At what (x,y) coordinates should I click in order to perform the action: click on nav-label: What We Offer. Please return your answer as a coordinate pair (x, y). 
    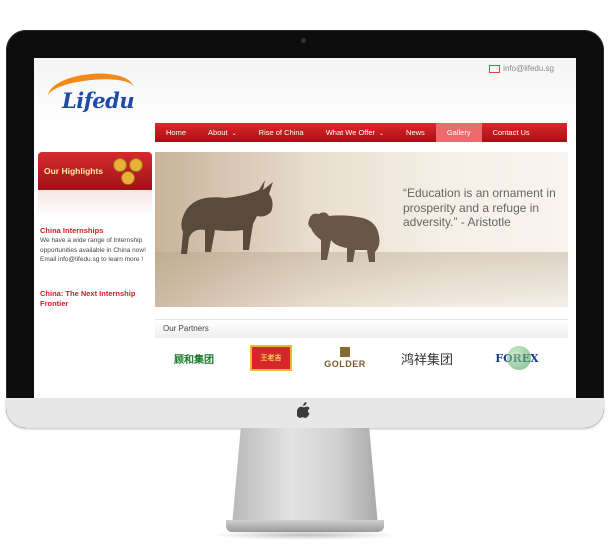
    Looking at the image, I should click on (350, 132).